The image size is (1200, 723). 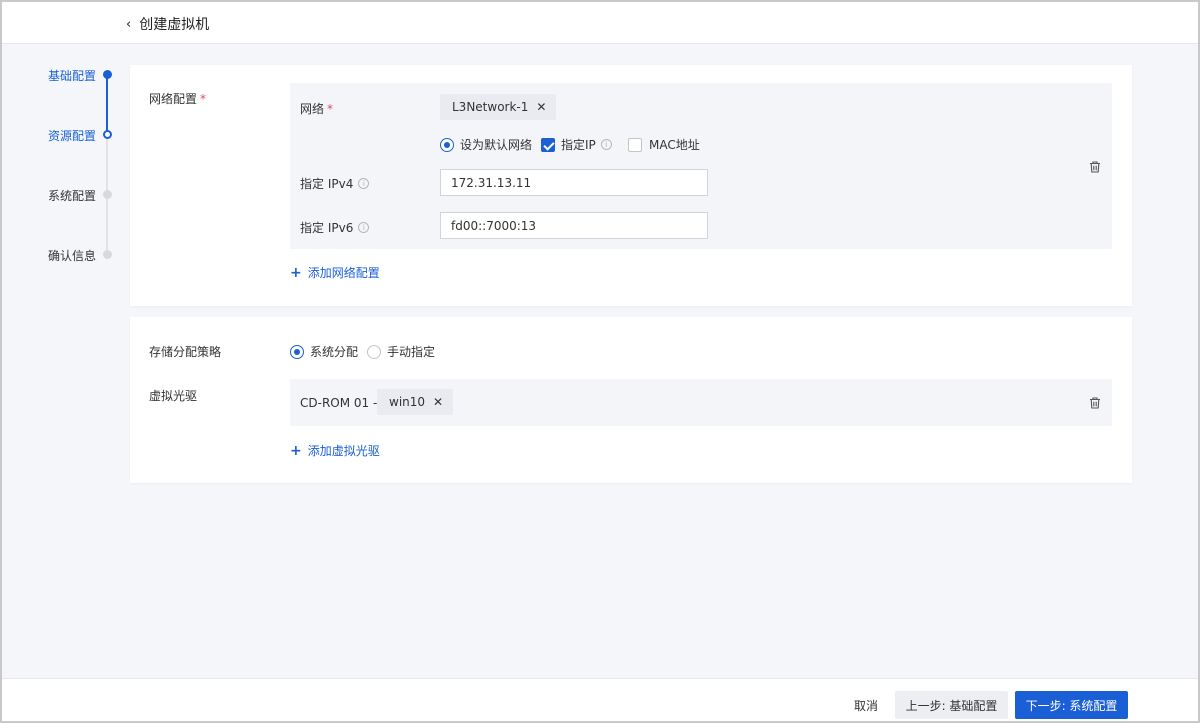 I want to click on cdrom-item-panel: CD-ROM 01 - win10 ✕, so click(x=701, y=402).